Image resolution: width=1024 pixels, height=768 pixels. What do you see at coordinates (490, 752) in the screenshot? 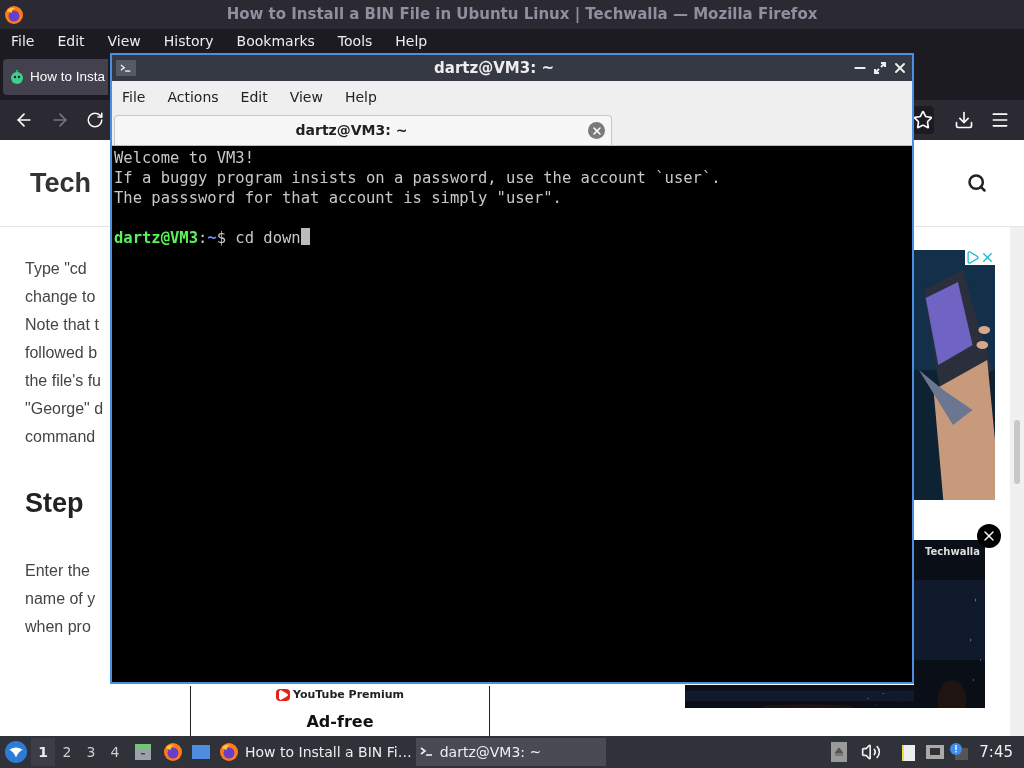
I see `task-label: dartz@VM3: ~` at bounding box center [490, 752].